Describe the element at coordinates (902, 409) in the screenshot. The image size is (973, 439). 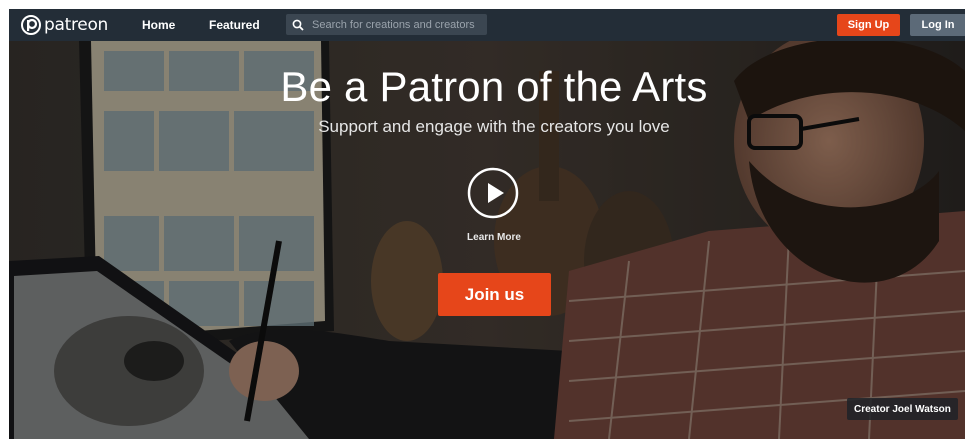
I see `creator-credit-badge: Creator Joel Watson` at that location.